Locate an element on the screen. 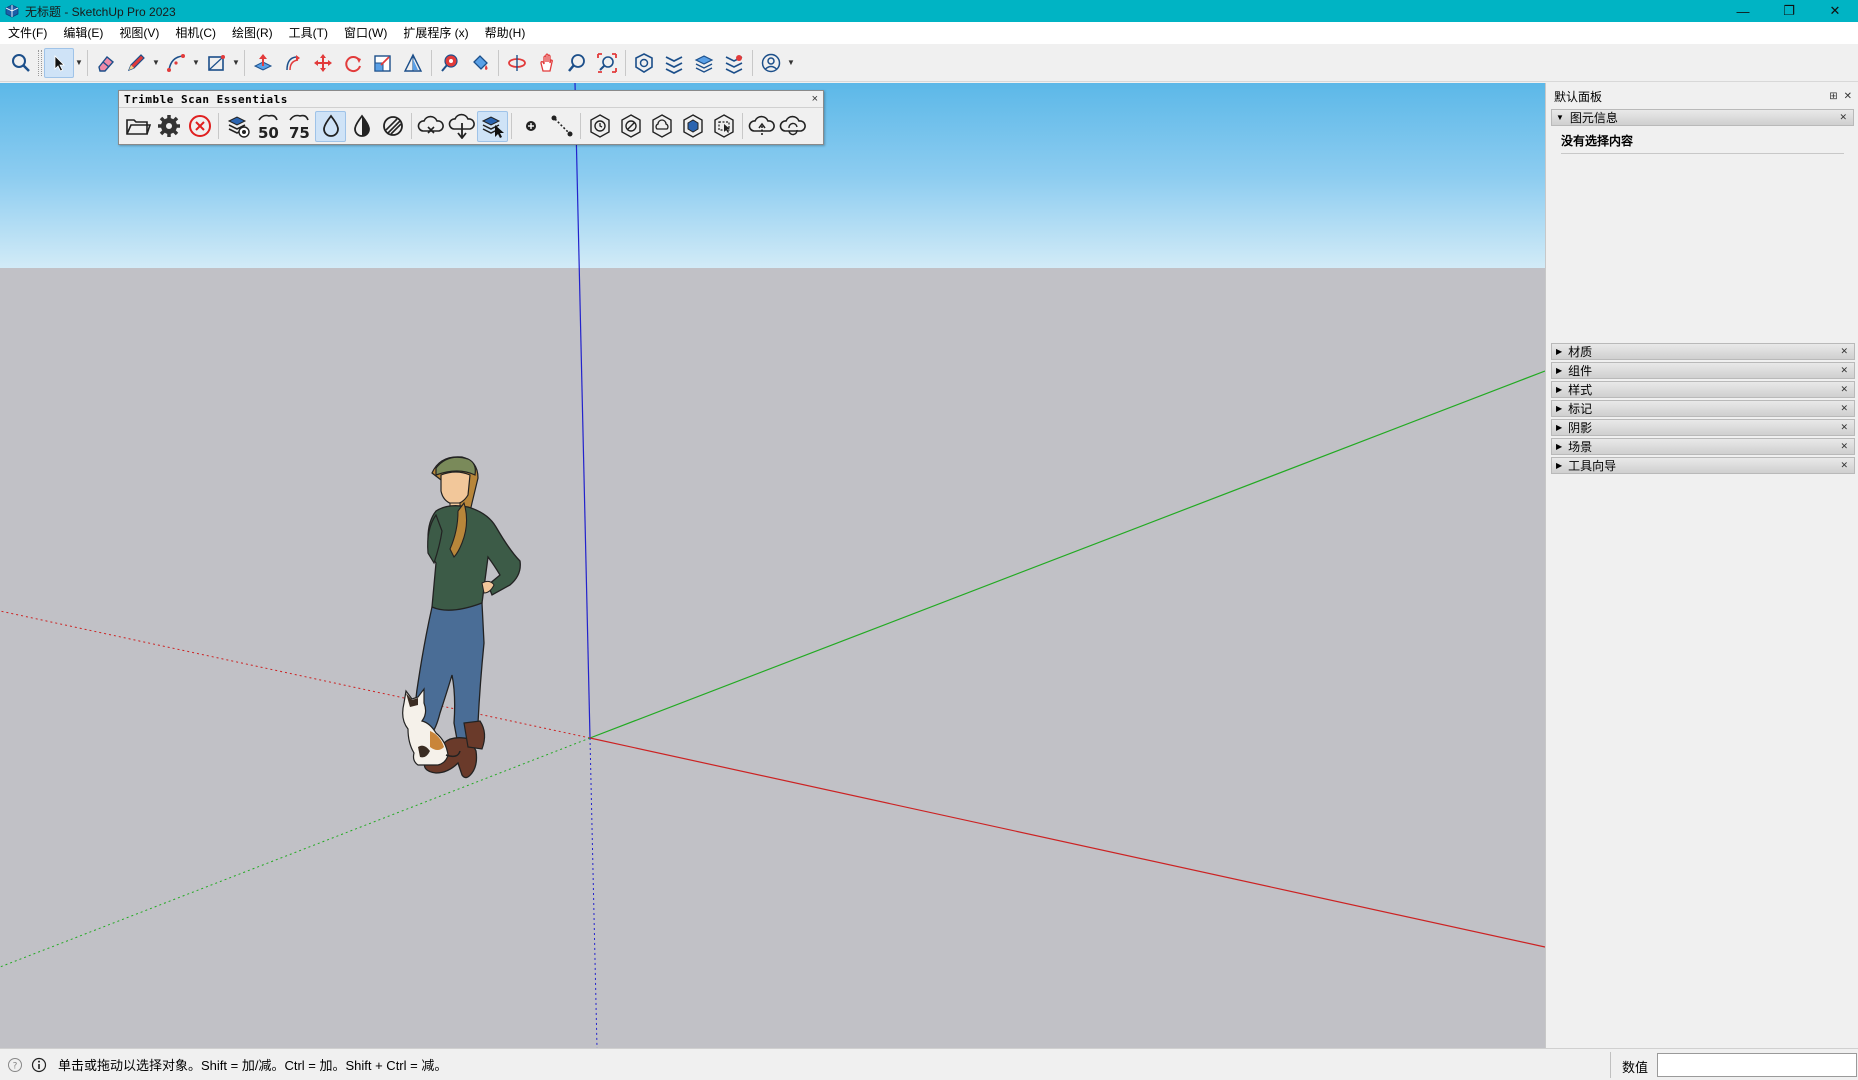 The height and width of the screenshot is (1080, 1858). trimble-tools-row: 50 75 is located at coordinates (471, 126).